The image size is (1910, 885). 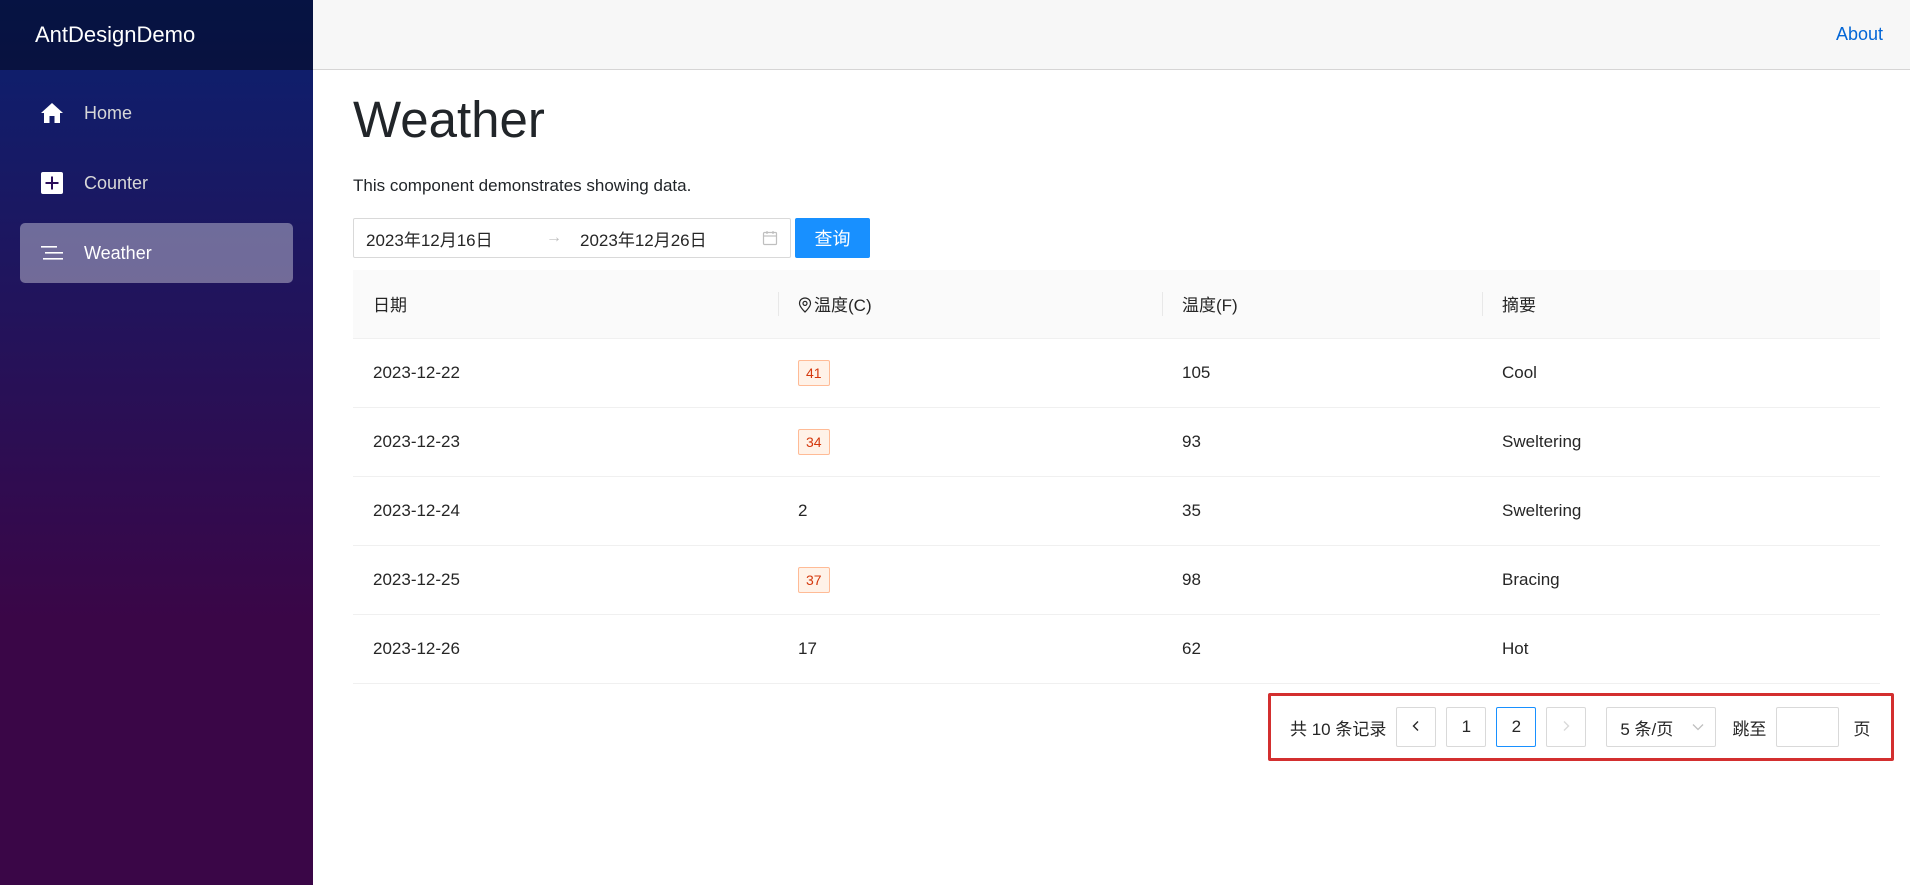 I want to click on cell-date: 2023-12-24, so click(x=565, y=511).